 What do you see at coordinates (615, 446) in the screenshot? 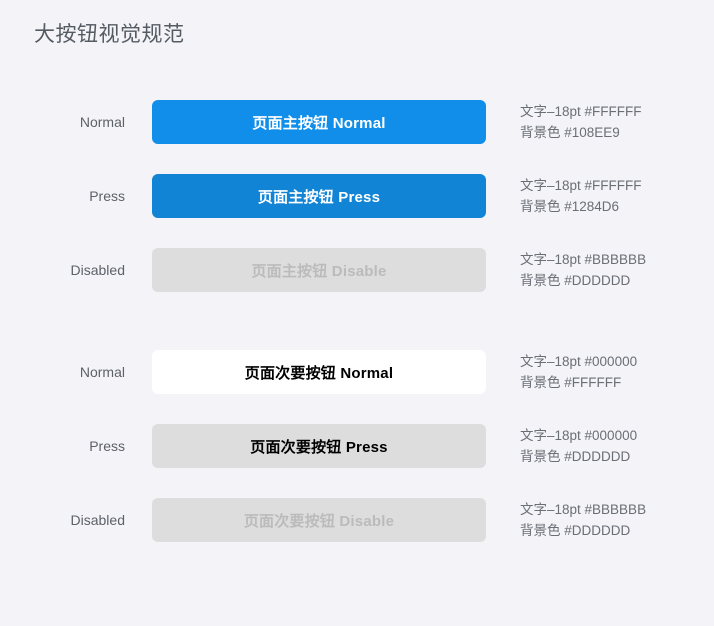
I see `annotation-secondary-press: 文字–18pt #000000 背景色 #DDDDDD` at bounding box center [615, 446].